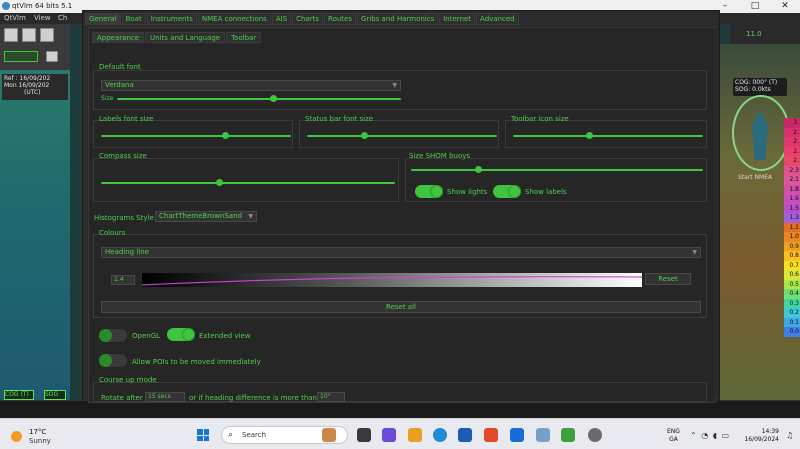 The image size is (800, 449). Describe the element at coordinates (497, 19) in the screenshot. I see `tab-advanced: Advanced` at that location.